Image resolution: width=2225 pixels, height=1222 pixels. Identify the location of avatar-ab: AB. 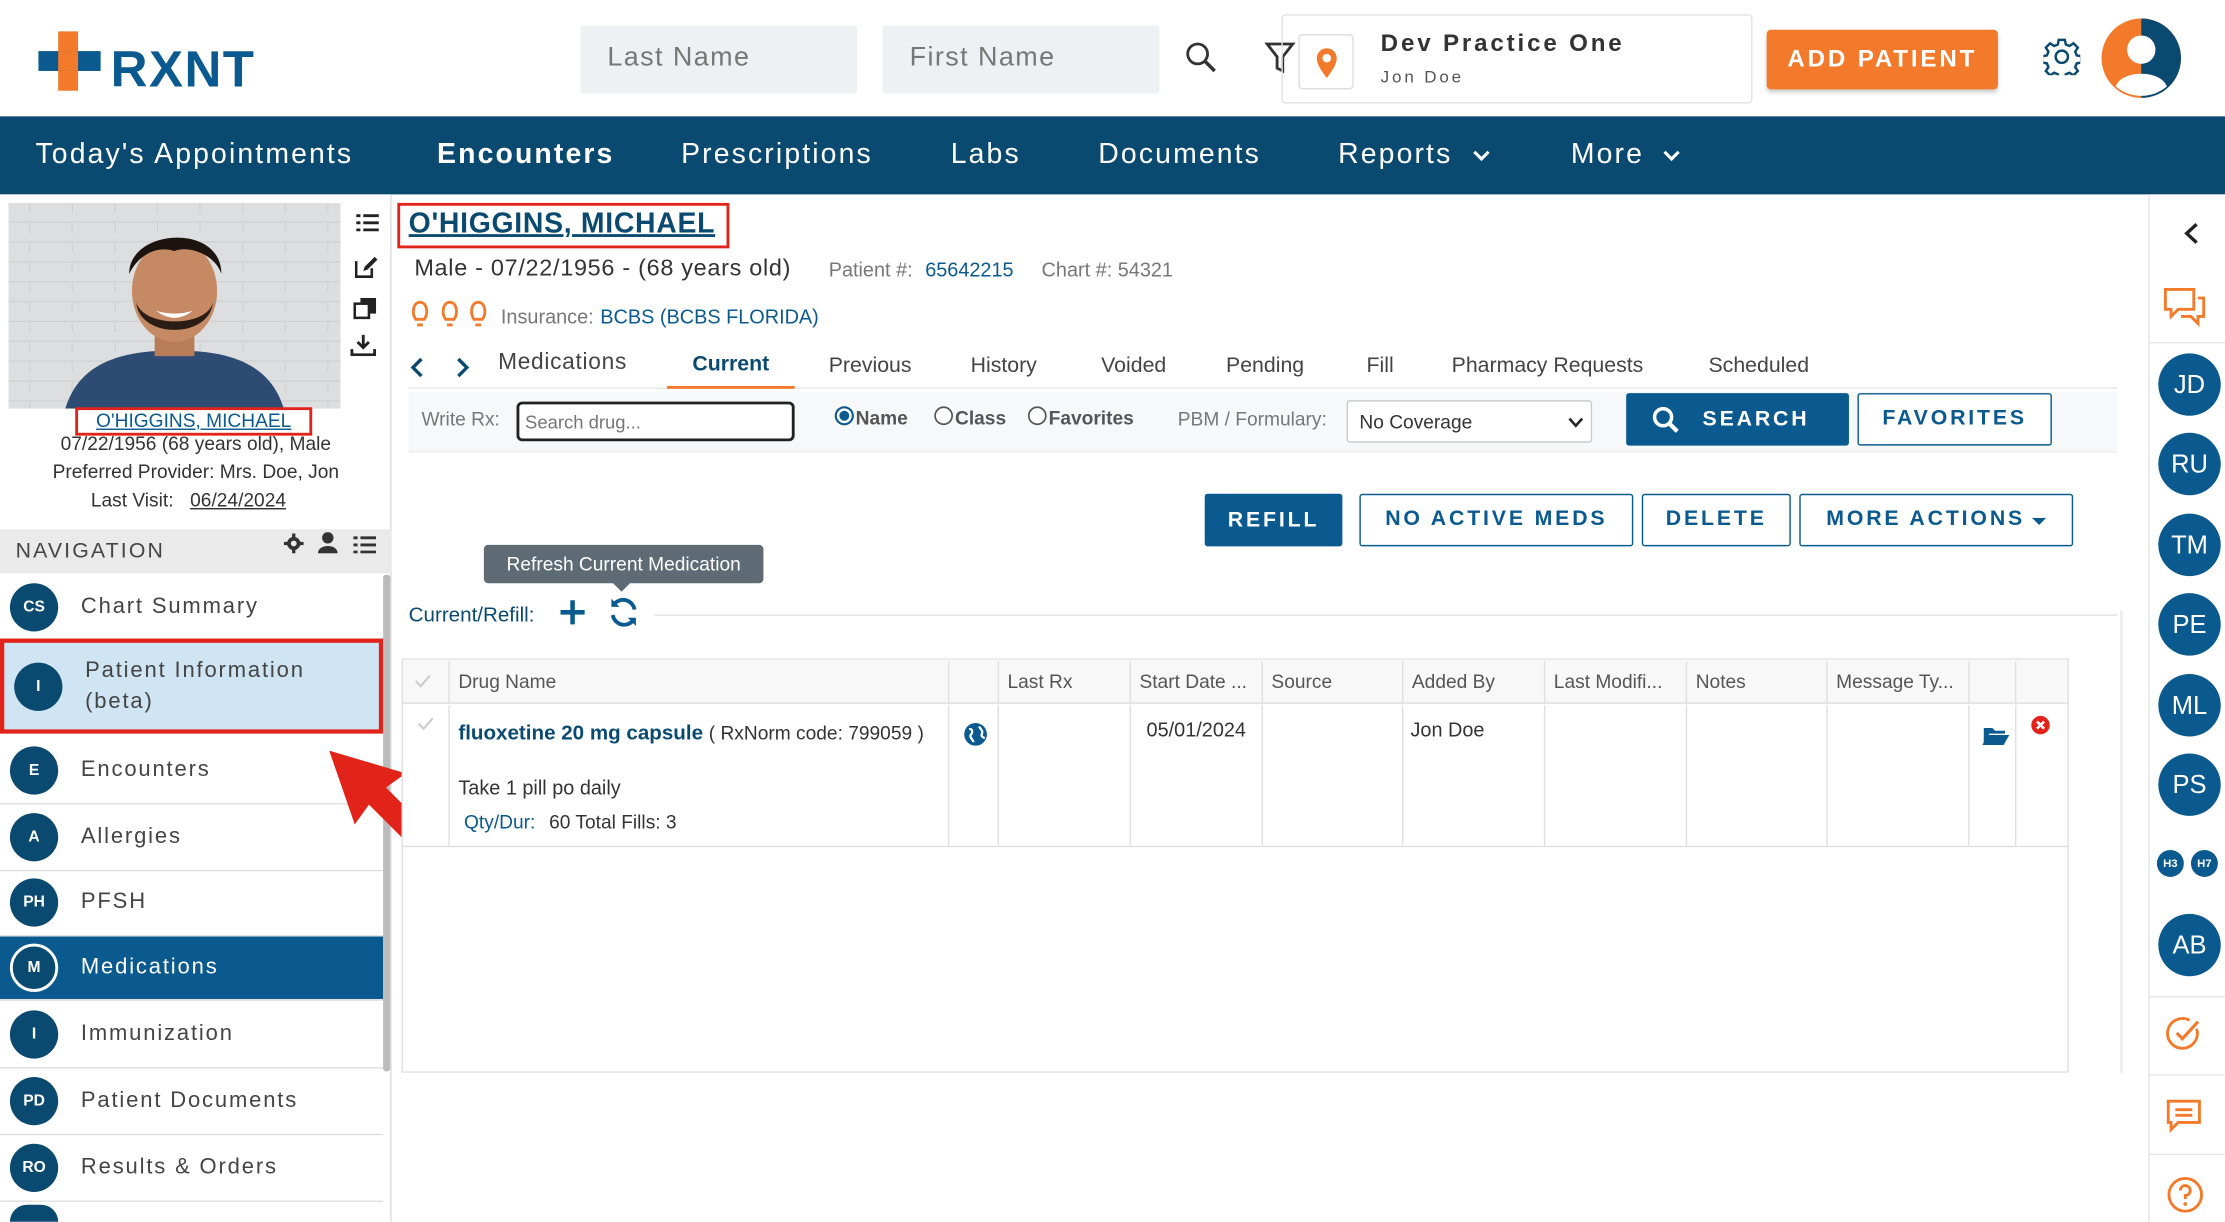
(2189, 945).